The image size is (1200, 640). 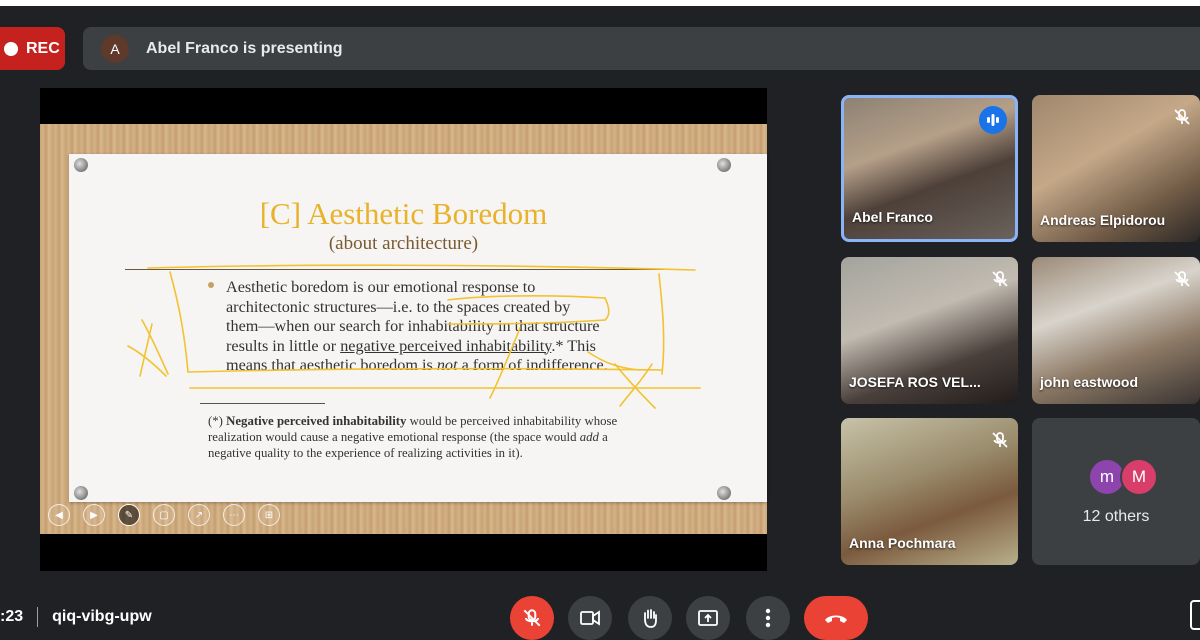 I want to click on camera-icon, so click(x=590, y=618).